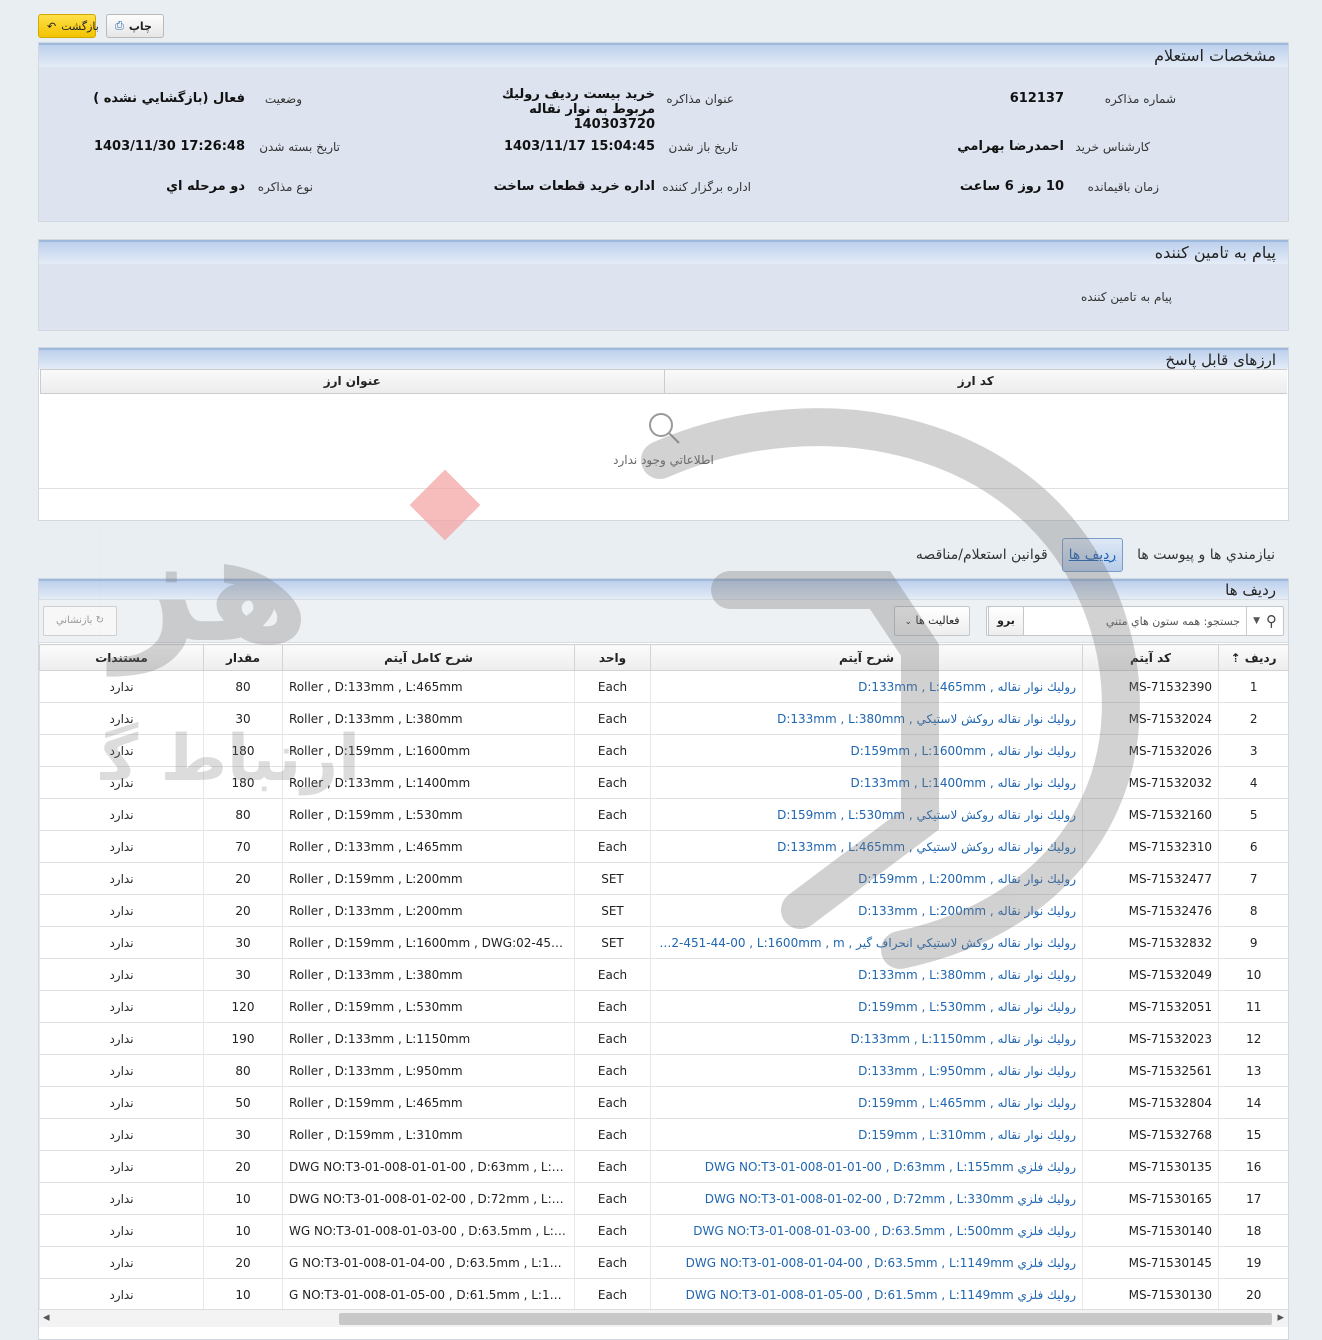 This screenshot has width=1322, height=1340. What do you see at coordinates (612, 657) in the screenshot?
I see `col-unit: واحد` at bounding box center [612, 657].